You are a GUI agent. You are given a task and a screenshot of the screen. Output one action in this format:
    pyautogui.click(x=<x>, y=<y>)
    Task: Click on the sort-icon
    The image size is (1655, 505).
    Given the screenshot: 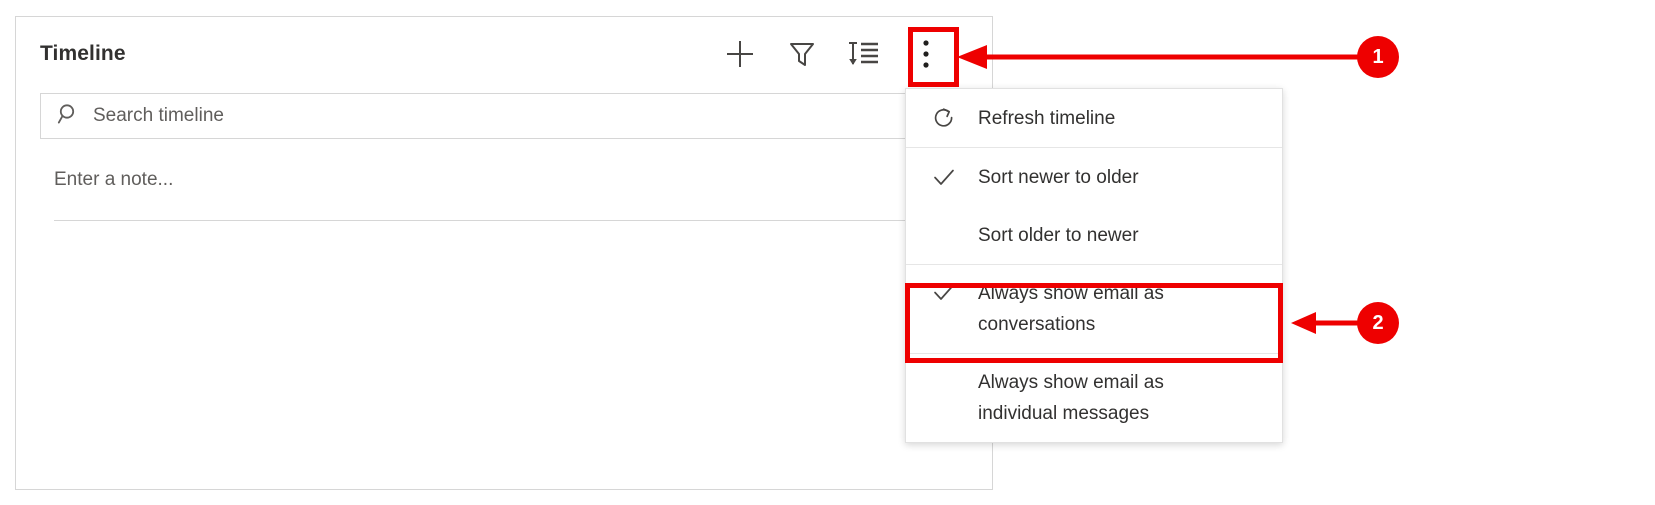 What is the action you would take?
    pyautogui.click(x=864, y=54)
    